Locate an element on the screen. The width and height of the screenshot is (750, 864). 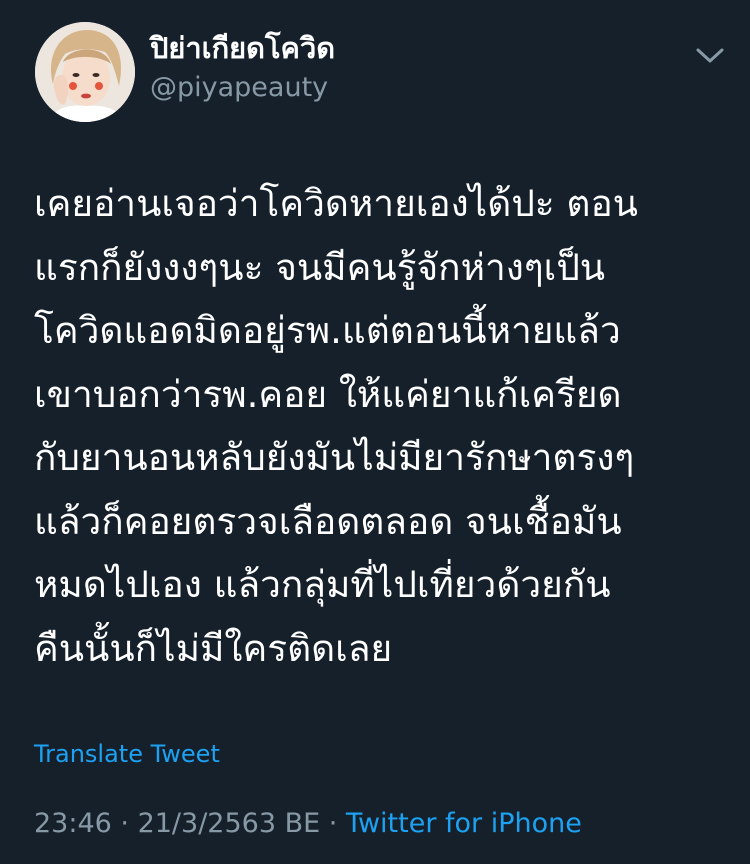
tweet-text-line: แล้วก็คอยตรวจเลือดตลอด จนเชื้อมัน is located at coordinates (328, 521).